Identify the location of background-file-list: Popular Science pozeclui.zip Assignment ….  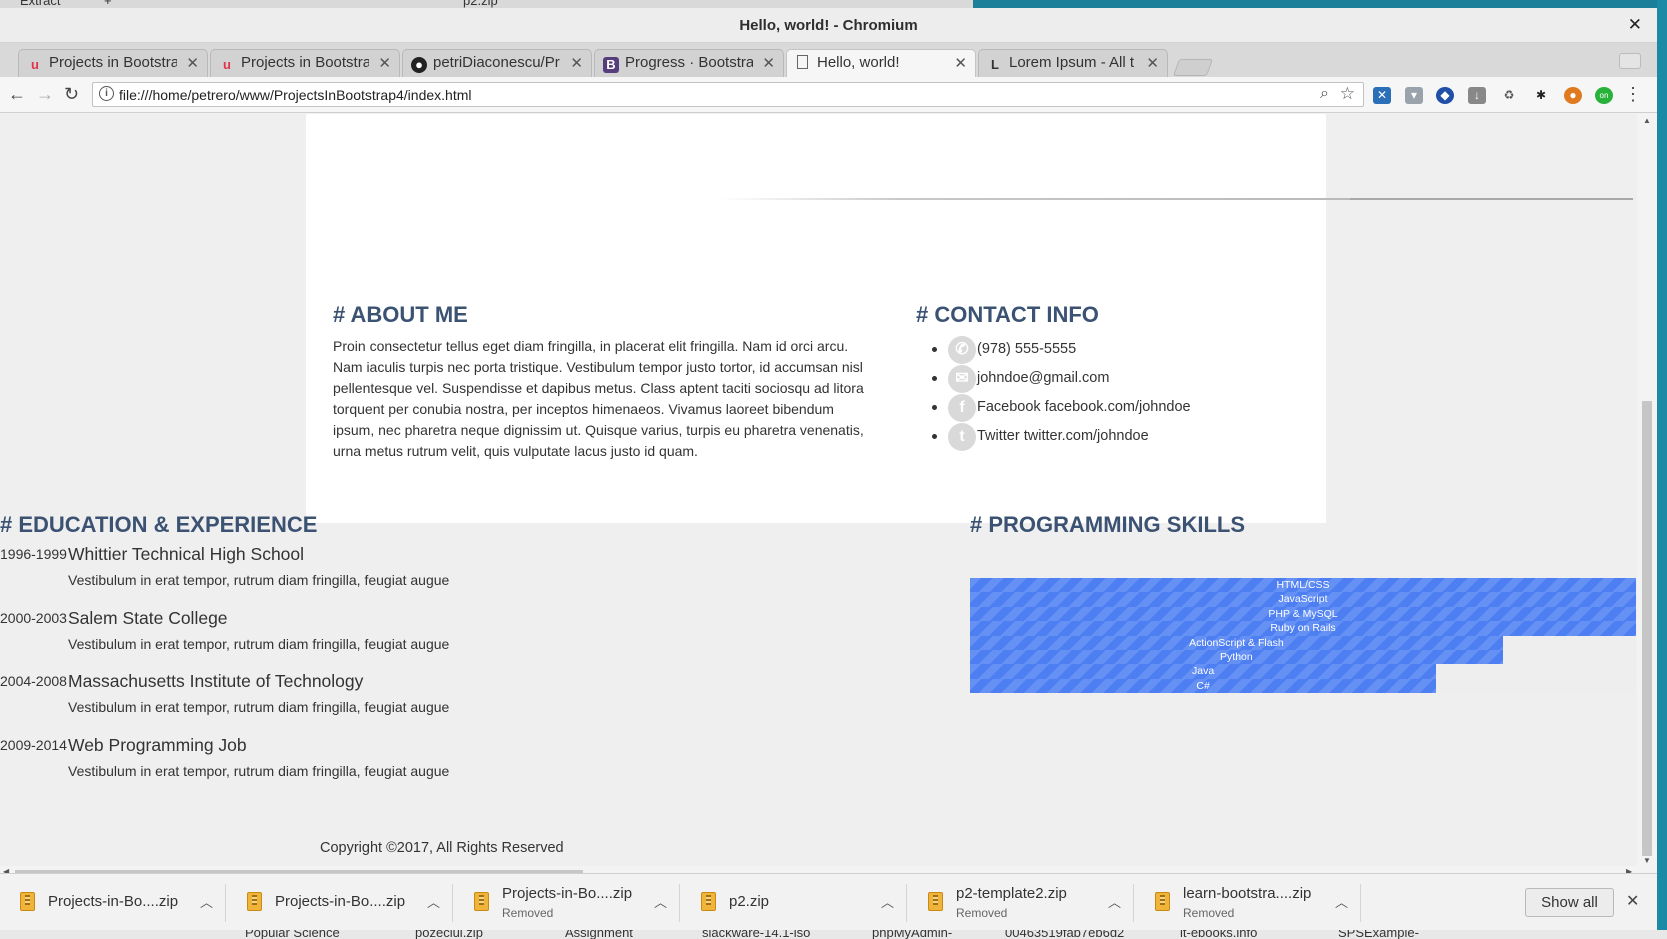
(833, 934).